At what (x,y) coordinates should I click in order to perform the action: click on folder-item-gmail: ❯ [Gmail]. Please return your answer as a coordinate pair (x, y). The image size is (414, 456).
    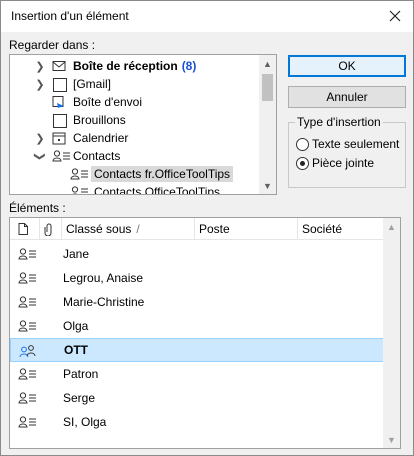
    Looking at the image, I should click on (135, 84).